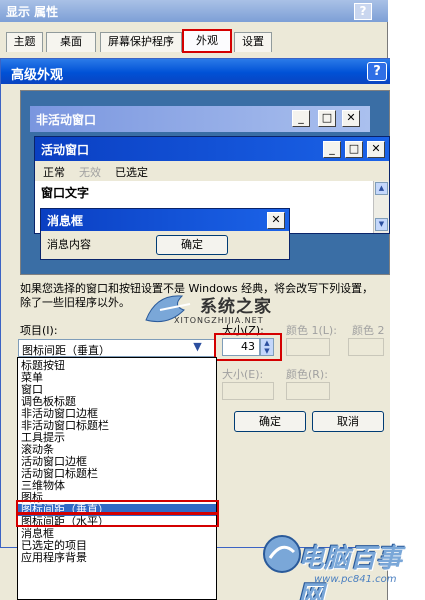  What do you see at coordinates (65, 193) in the screenshot?
I see `window-text: 窗口文字` at bounding box center [65, 193].